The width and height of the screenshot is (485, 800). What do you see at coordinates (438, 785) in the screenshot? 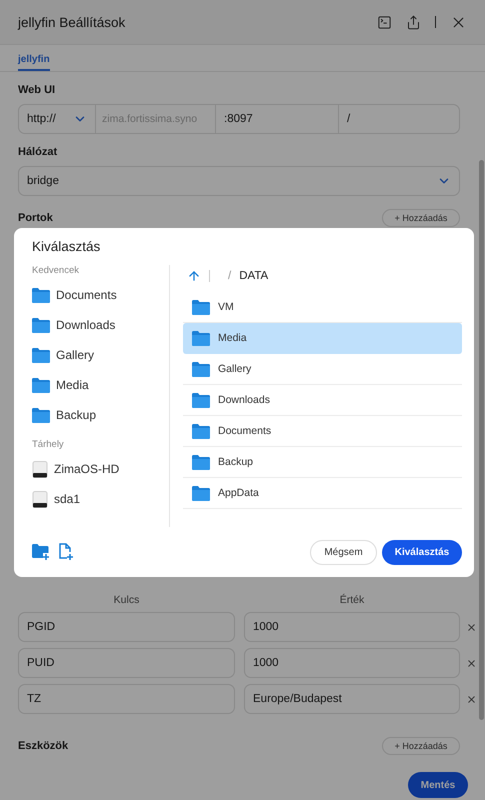
I see `save-button: Mentés` at bounding box center [438, 785].